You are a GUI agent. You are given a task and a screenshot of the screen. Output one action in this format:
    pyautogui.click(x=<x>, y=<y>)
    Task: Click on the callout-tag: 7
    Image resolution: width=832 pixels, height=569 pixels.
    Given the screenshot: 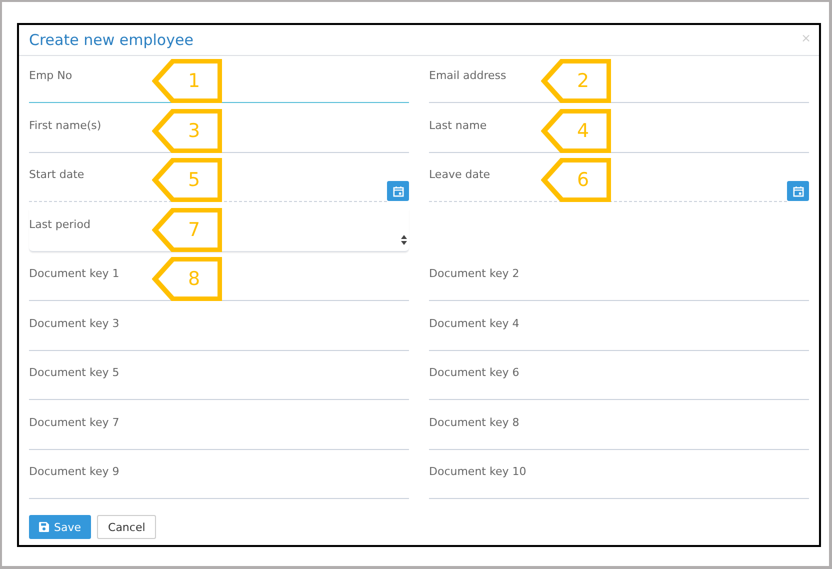 What is the action you would take?
    pyautogui.click(x=187, y=230)
    